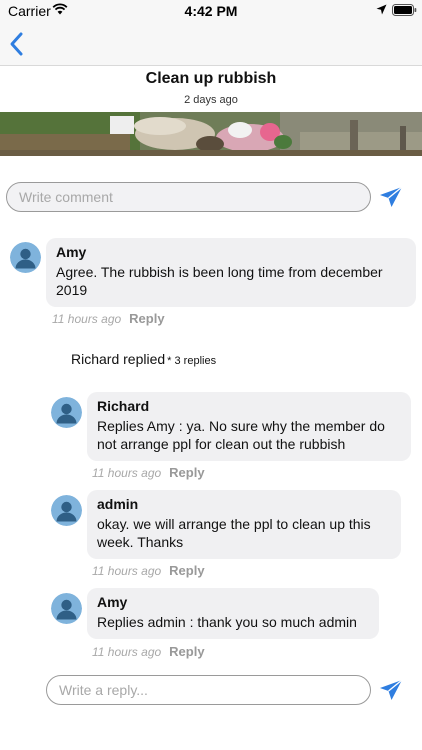 The image size is (422, 750). I want to click on send-comment-icon, so click(391, 197).